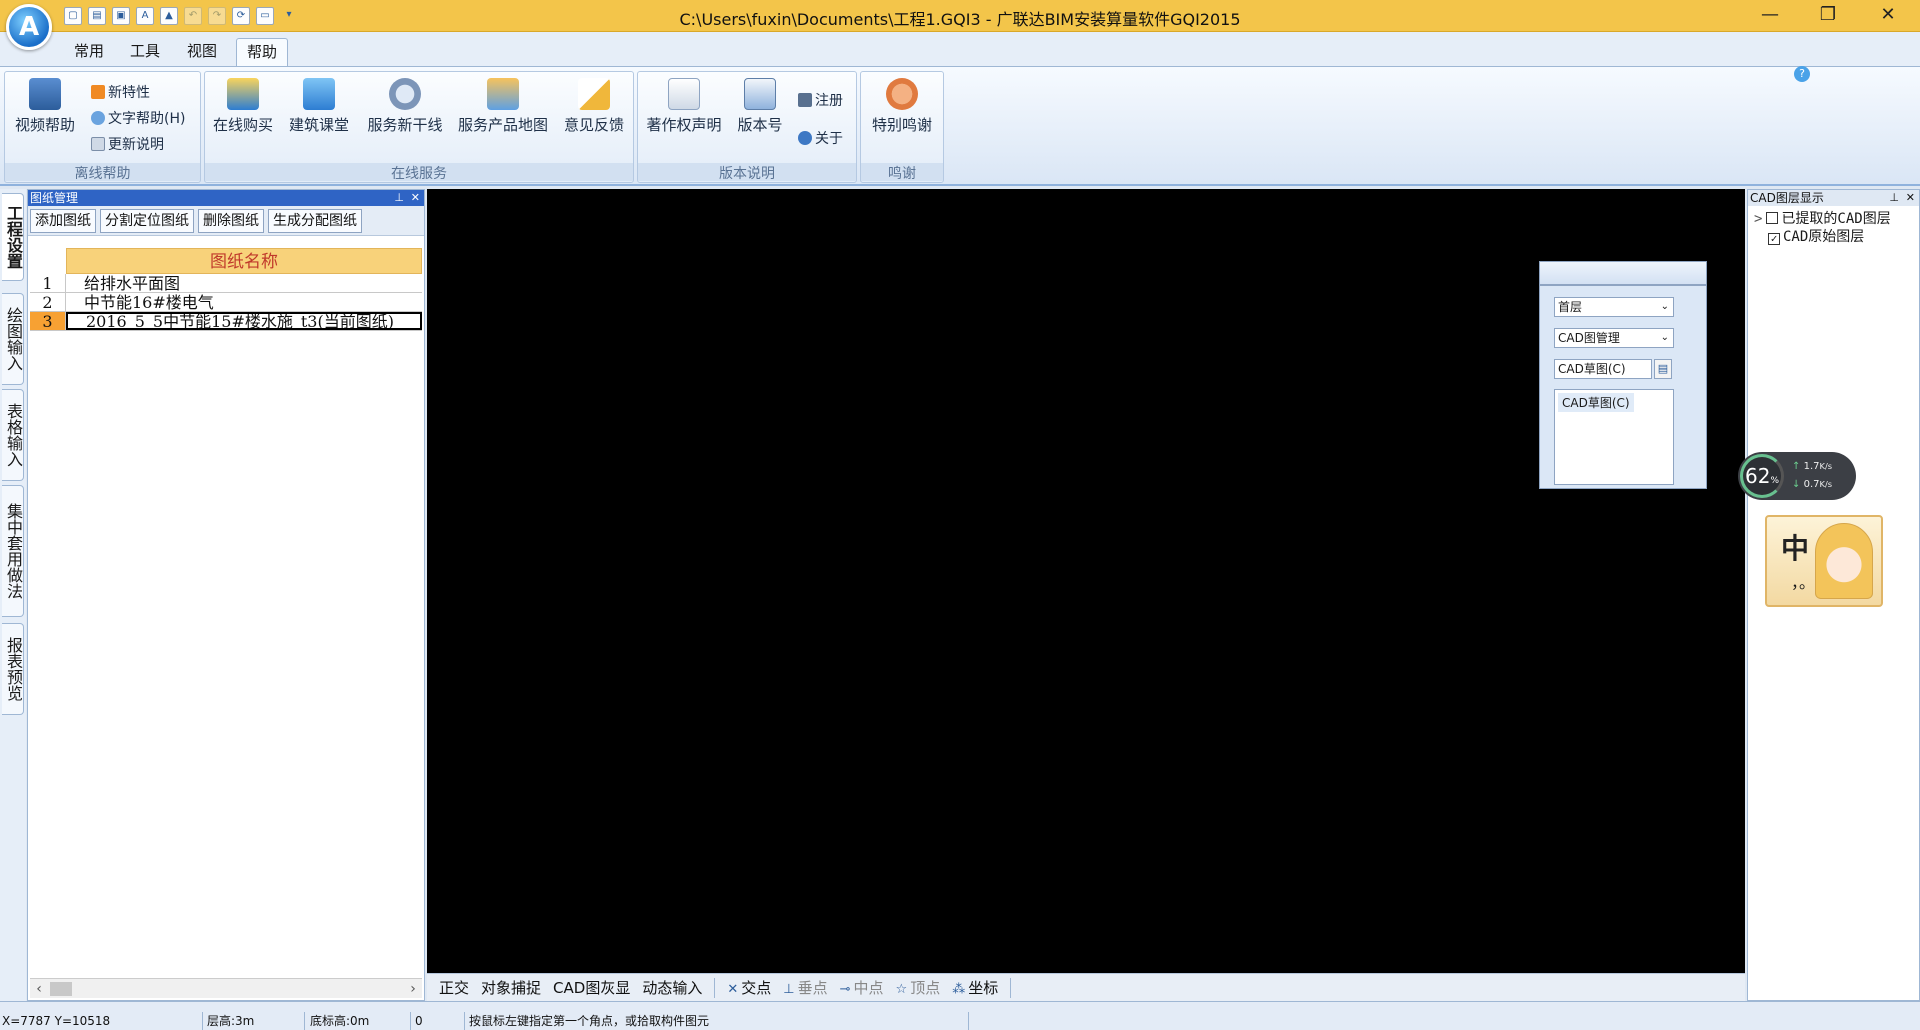  I want to click on buy-online-button: 在线购买, so click(243, 106).